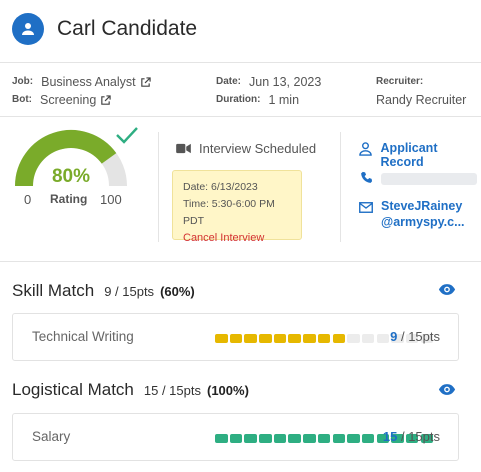 The image size is (481, 472). I want to click on interview-time: Time: 5:30-6:00 PM PDT, so click(229, 212).